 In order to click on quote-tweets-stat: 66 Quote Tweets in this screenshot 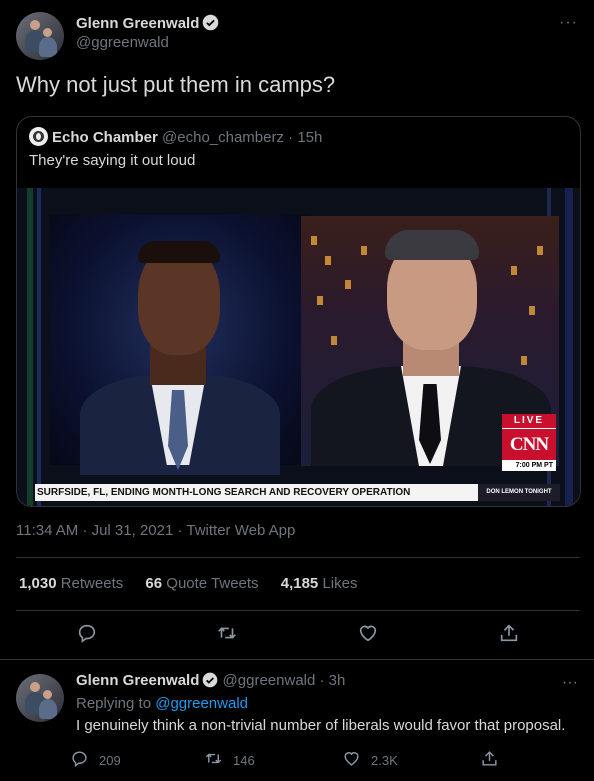, I will do `click(201, 583)`.